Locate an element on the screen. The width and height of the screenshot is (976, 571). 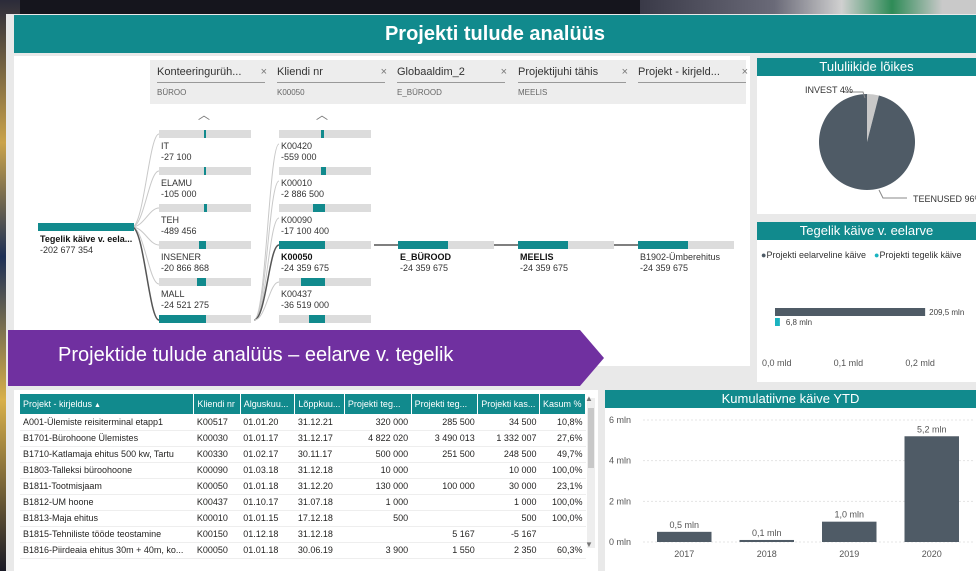
table-cell: 31.12.20 is located at coordinates (319, 486).